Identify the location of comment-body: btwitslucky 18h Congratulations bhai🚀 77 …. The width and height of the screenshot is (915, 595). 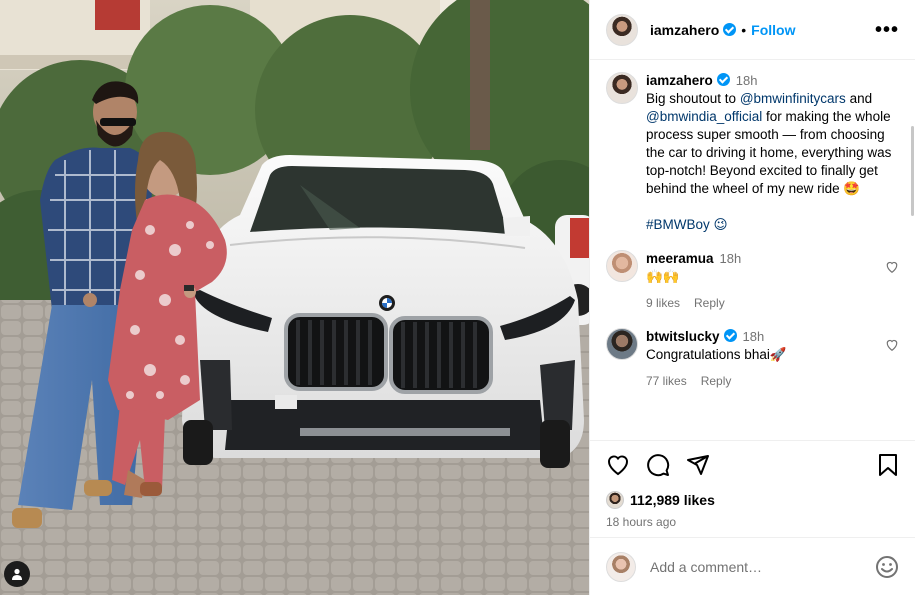
(761, 359).